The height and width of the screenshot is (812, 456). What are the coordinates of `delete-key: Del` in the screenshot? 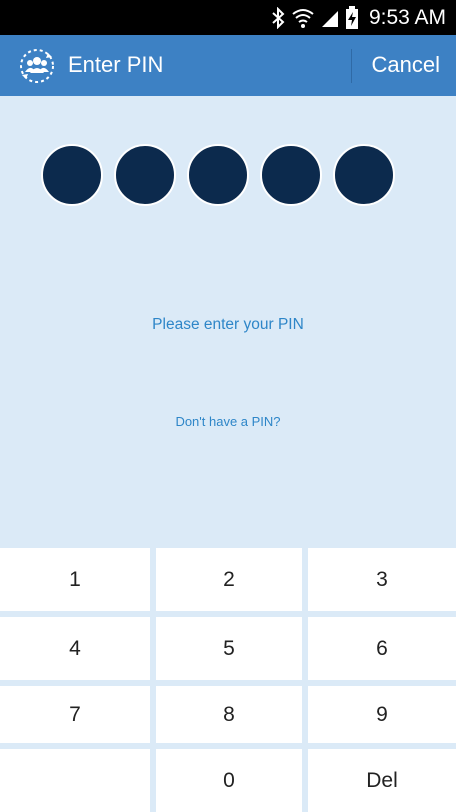 It's located at (382, 780).